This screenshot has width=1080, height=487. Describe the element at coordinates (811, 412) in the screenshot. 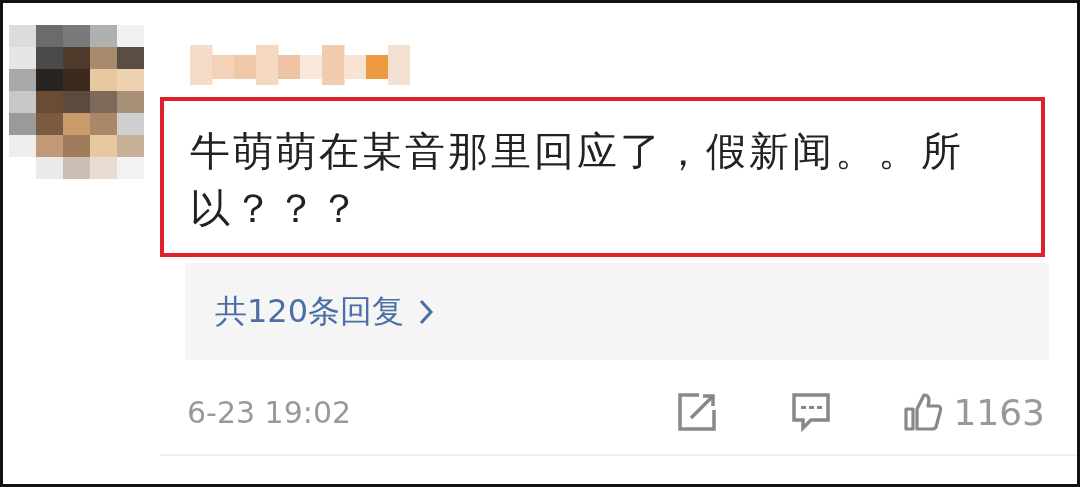

I see `comment-icon` at that location.